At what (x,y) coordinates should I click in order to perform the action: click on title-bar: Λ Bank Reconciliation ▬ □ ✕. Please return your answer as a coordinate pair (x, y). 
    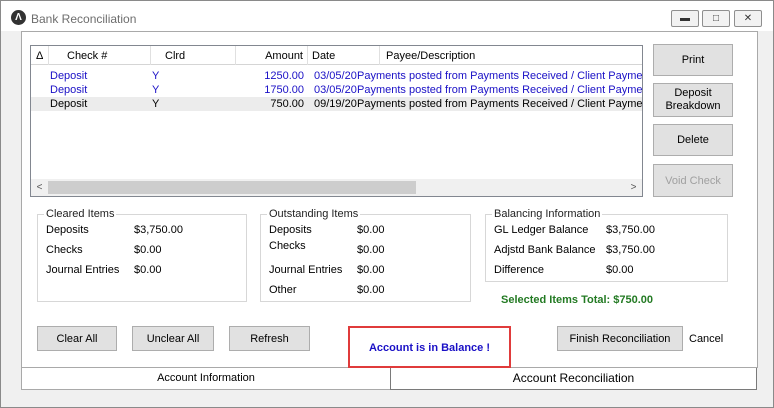
    Looking at the image, I should click on (387, 16).